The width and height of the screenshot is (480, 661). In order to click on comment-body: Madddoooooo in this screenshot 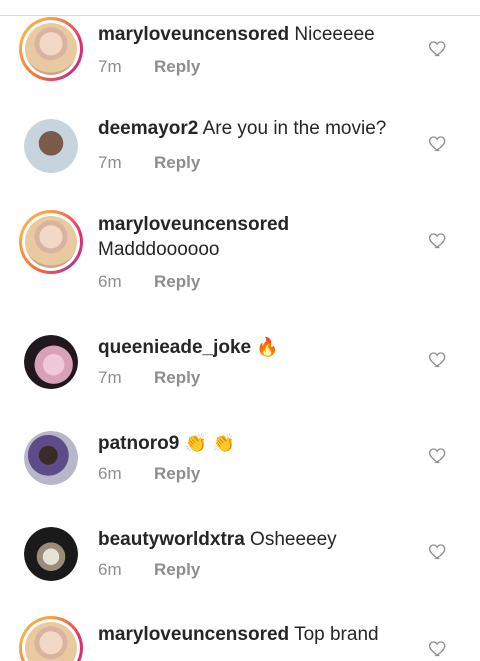, I will do `click(159, 249)`.